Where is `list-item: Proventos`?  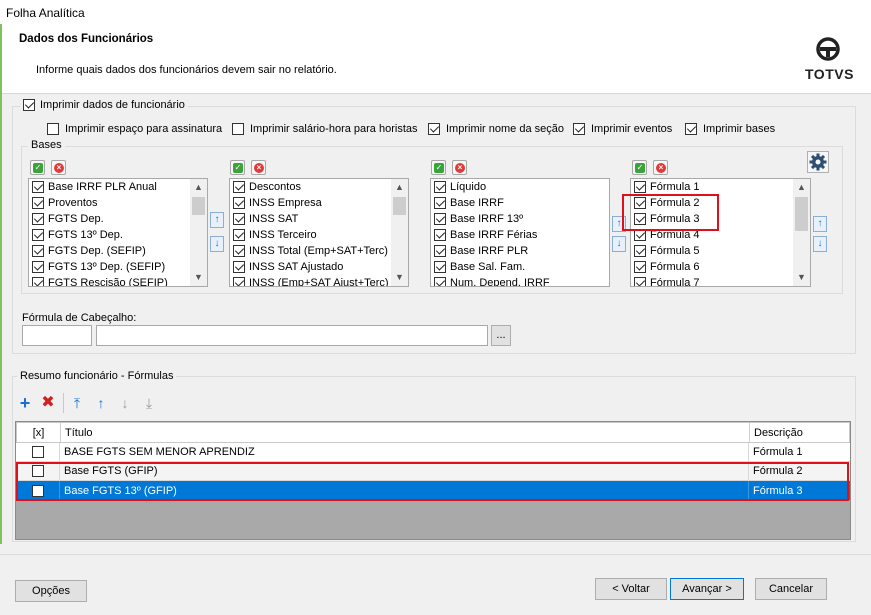
list-item: Proventos is located at coordinates (118, 203).